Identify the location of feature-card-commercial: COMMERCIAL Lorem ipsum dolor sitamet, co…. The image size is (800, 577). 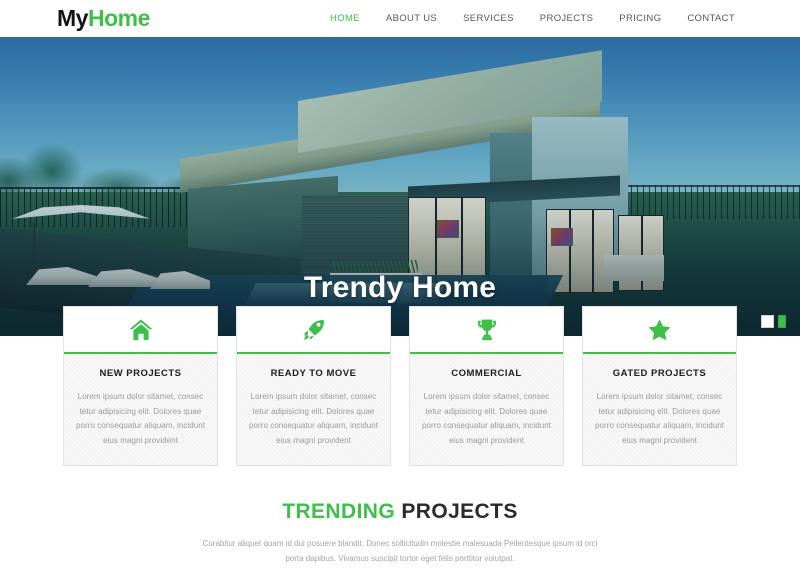
(486, 386).